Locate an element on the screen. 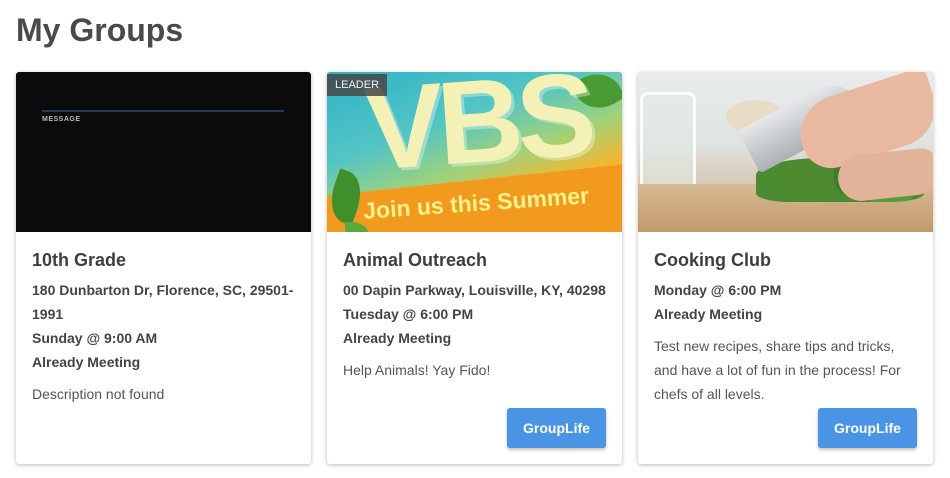  group-image-cooking-photo is located at coordinates (785, 152).